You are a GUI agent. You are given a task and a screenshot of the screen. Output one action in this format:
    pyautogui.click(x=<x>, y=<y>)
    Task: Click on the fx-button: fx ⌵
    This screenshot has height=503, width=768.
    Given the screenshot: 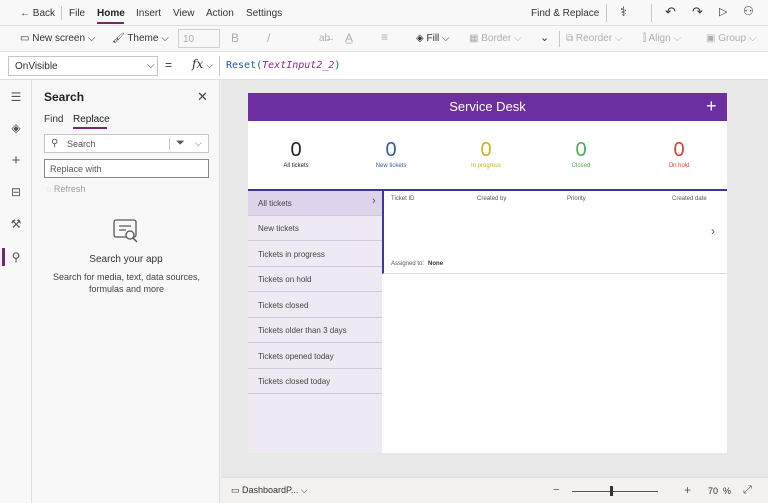 What is the action you would take?
    pyautogui.click(x=202, y=64)
    